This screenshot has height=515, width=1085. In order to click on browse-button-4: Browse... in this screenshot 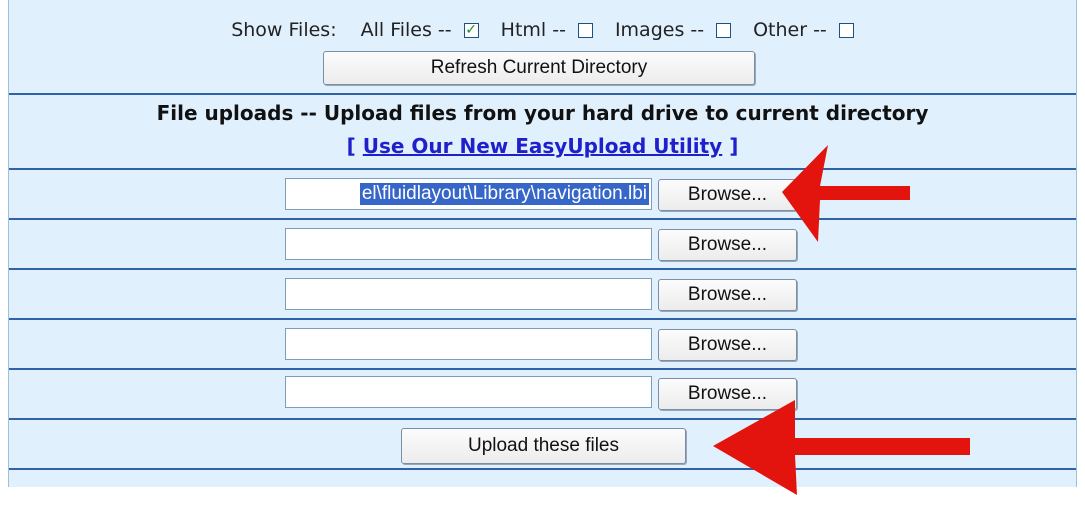, I will do `click(727, 345)`.